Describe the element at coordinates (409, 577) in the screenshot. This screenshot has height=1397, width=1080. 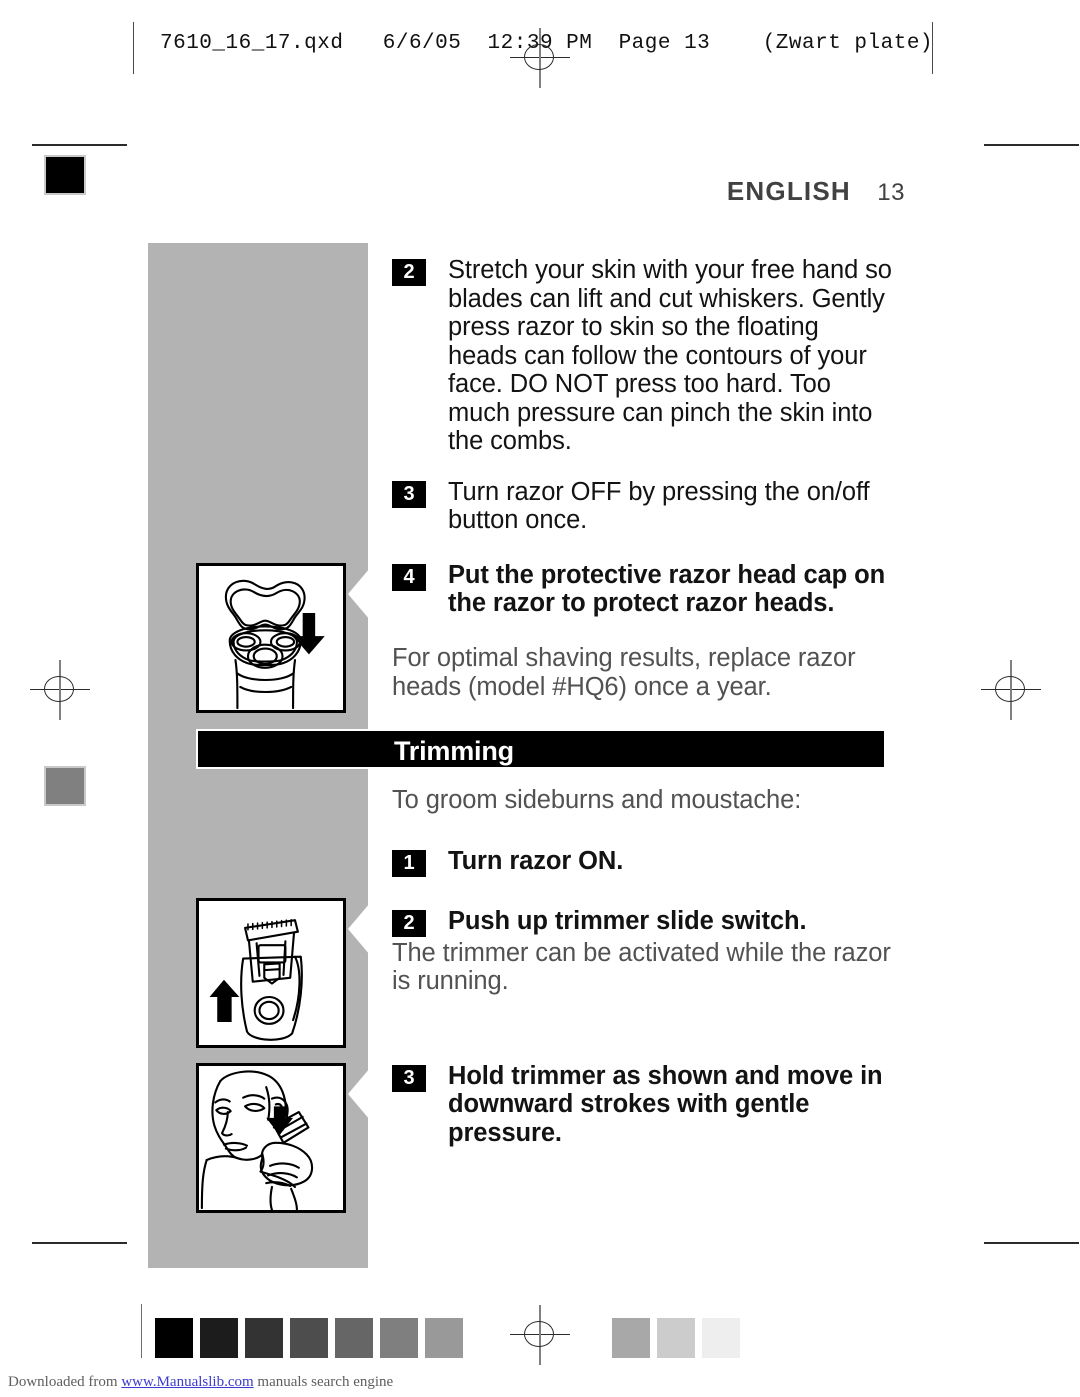
I see `step-number-badge: 4` at that location.